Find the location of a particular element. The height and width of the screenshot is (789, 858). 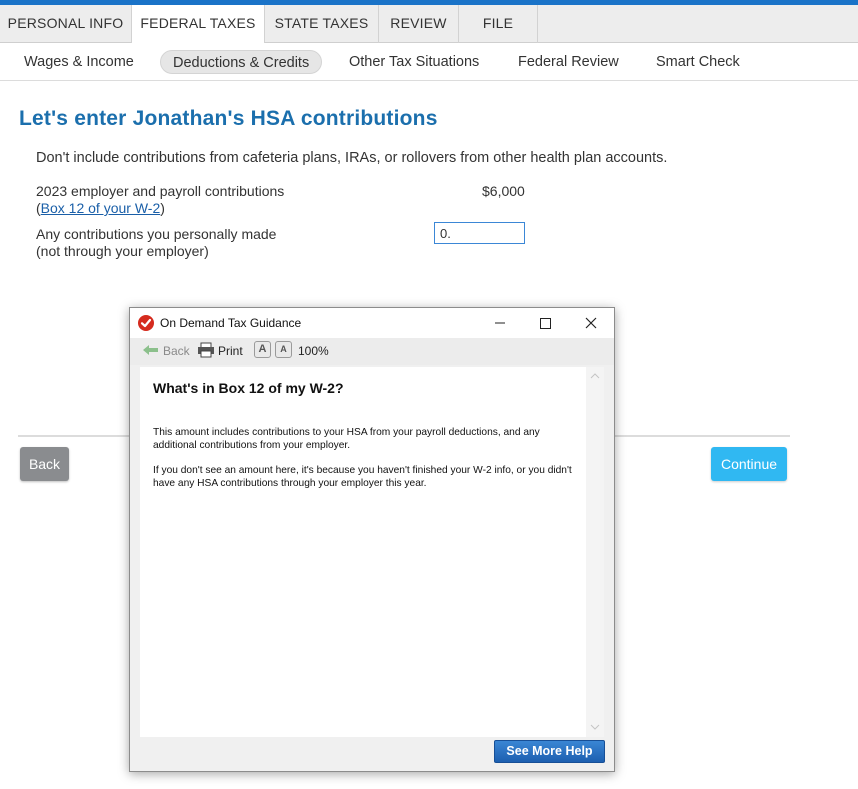

dialog-toolbar: Back Print A A 100% is located at coordinates (372, 351).